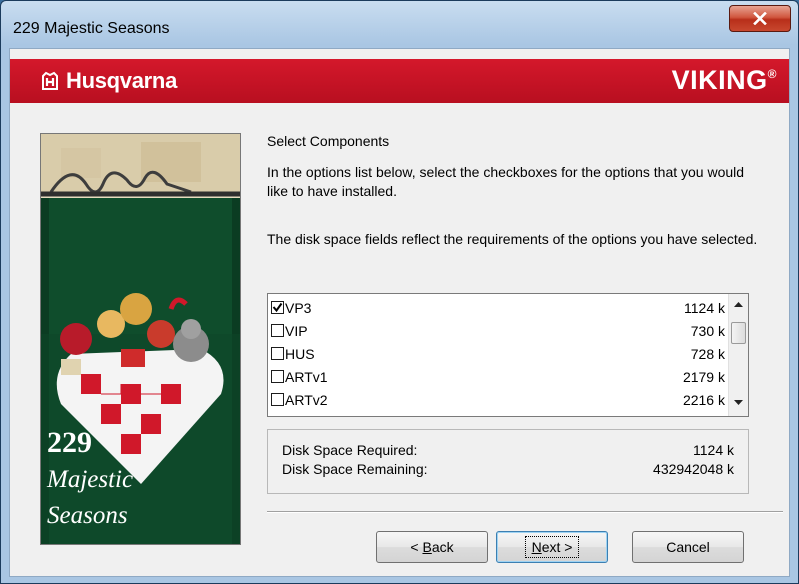 The image size is (799, 584). I want to click on scroll-up-arrow, so click(738, 304).